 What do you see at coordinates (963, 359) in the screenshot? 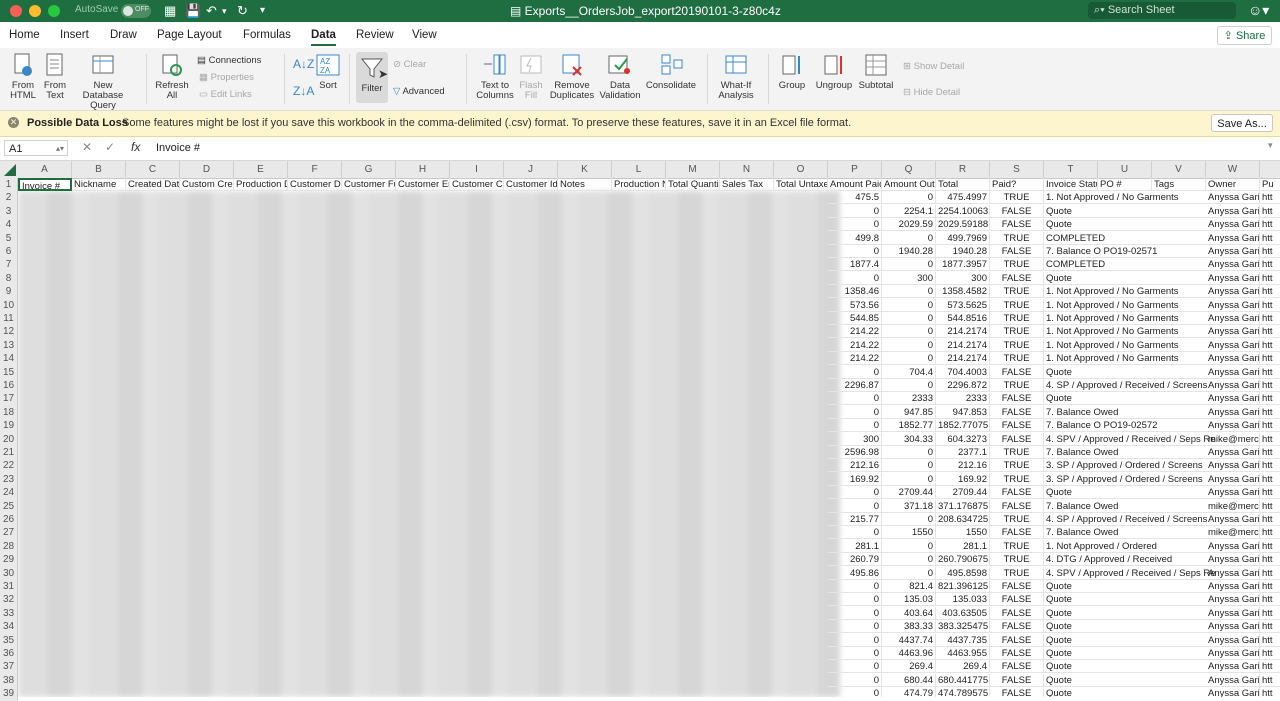
I see `table-cell: 214.2174` at bounding box center [963, 359].